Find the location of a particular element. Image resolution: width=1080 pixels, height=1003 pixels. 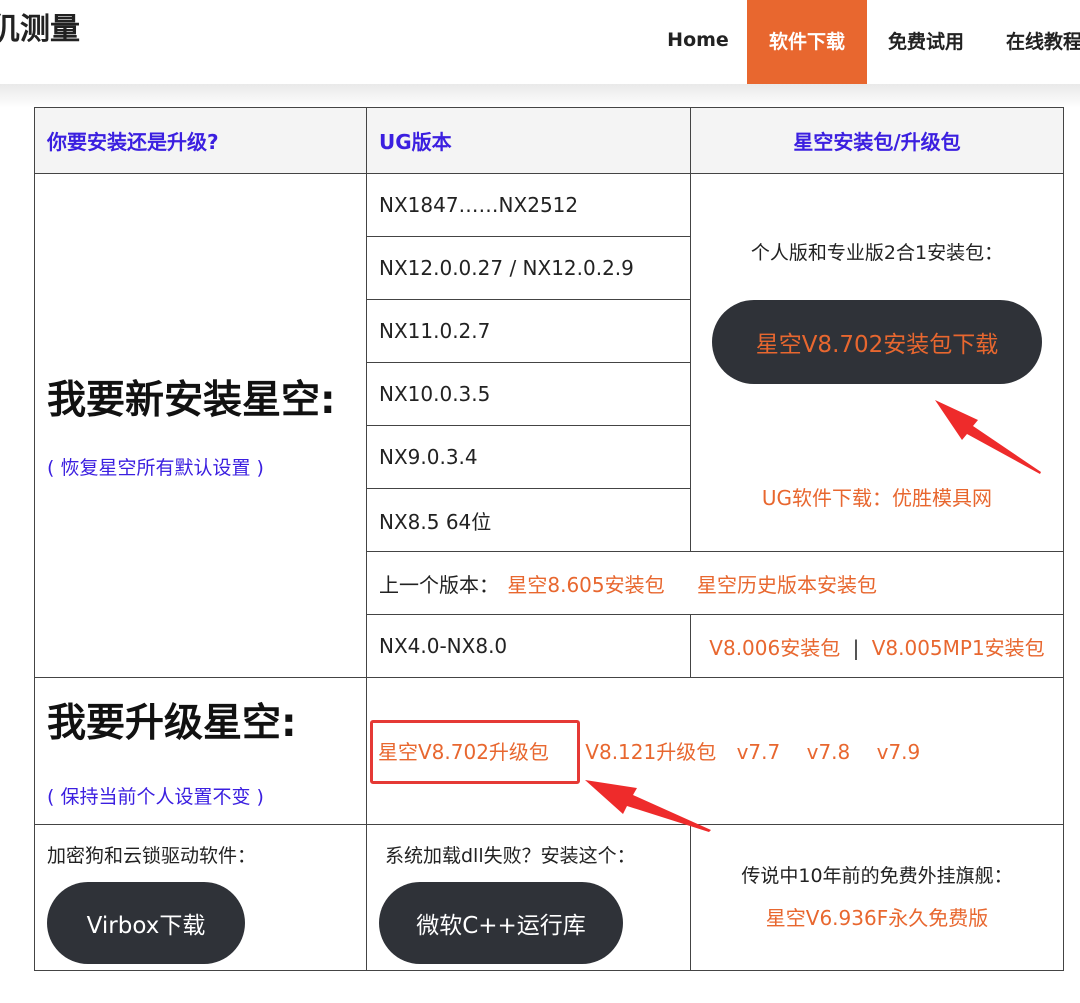

highlight-box is located at coordinates (475, 752).